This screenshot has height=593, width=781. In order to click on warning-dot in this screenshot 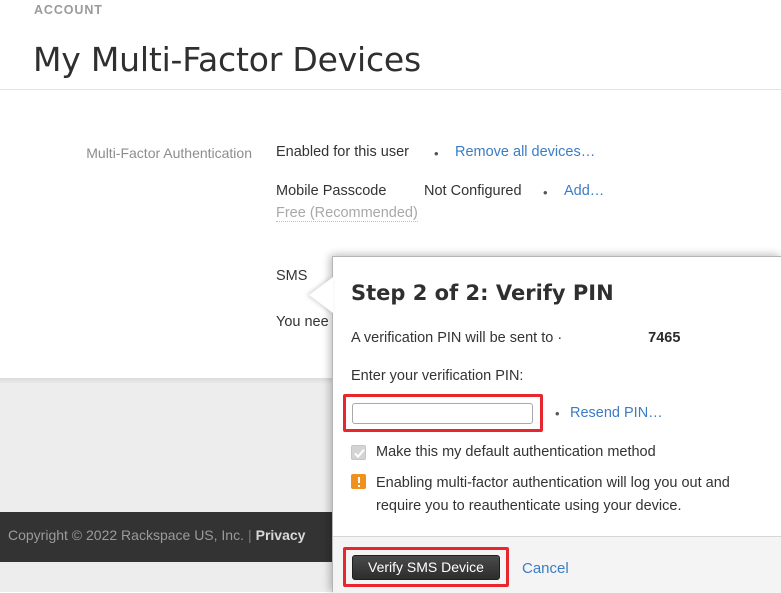, I will do `click(358, 485)`.